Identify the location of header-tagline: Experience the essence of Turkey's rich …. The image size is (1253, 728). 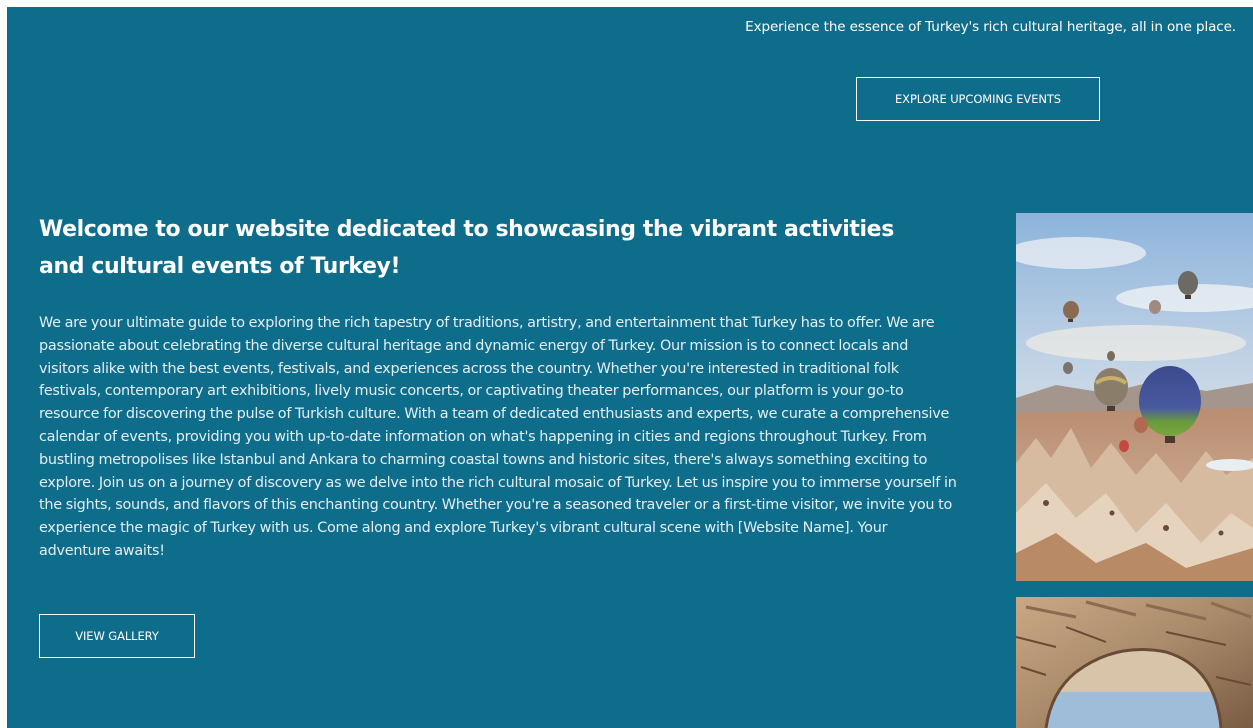
(990, 27).